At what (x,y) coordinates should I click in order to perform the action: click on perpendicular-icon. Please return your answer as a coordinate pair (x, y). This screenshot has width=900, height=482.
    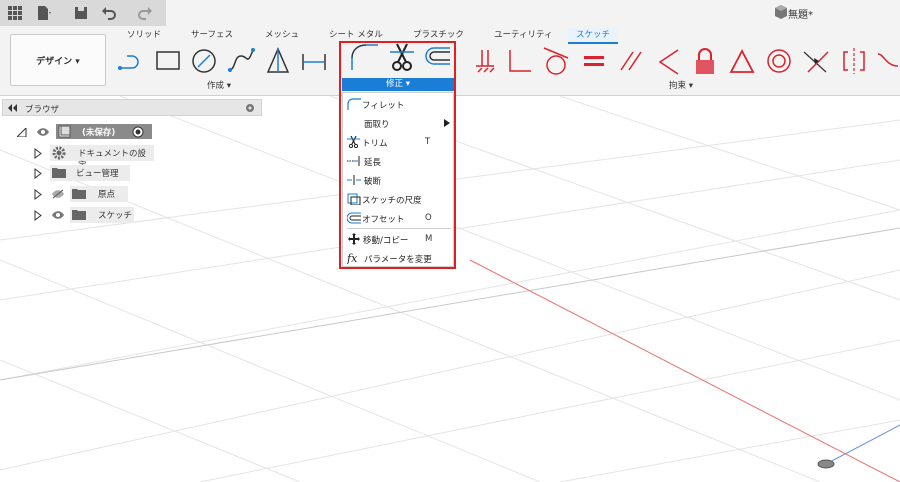
    Looking at the image, I should click on (519, 61).